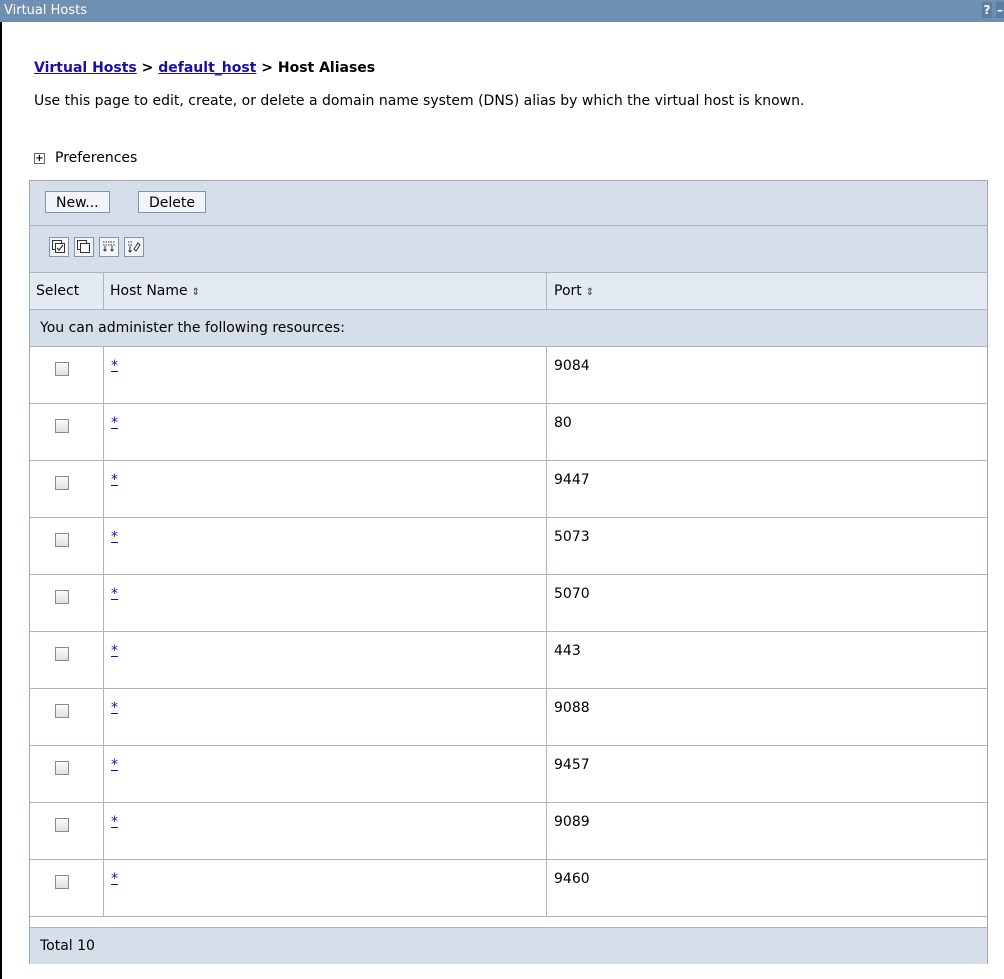  Describe the element at coordinates (572, 594) in the screenshot. I see `port-value: 5070` at that location.